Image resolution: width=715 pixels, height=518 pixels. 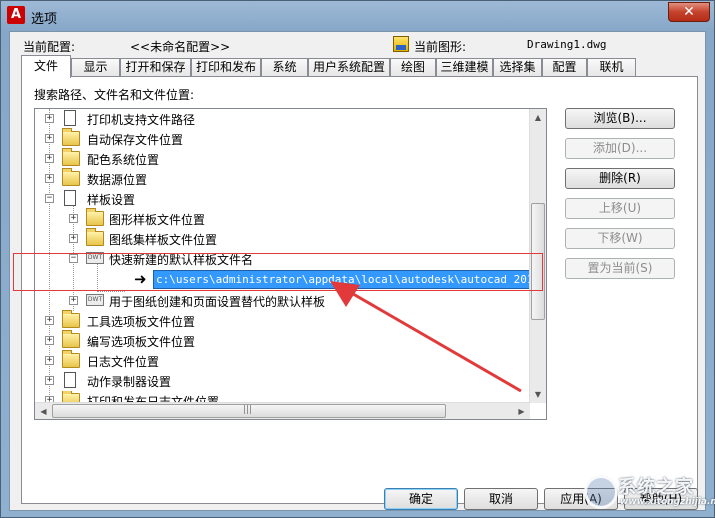 What do you see at coordinates (284, 67) in the screenshot?
I see `tab-system: 系统` at bounding box center [284, 67].